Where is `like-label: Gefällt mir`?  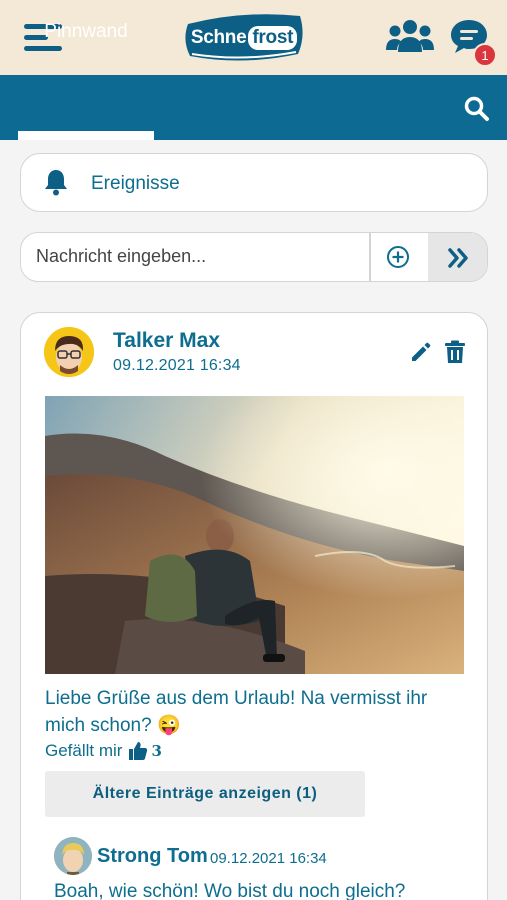
like-label: Gefällt mir is located at coordinates (84, 750).